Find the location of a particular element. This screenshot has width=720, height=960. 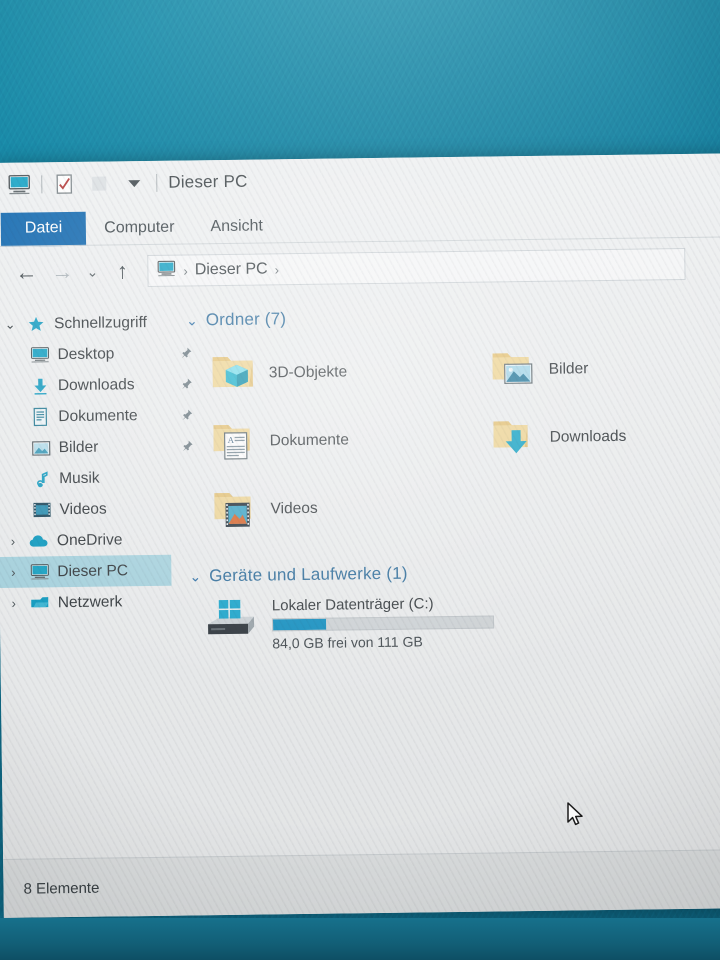

forward-arrow-icon: → is located at coordinates (62, 271).